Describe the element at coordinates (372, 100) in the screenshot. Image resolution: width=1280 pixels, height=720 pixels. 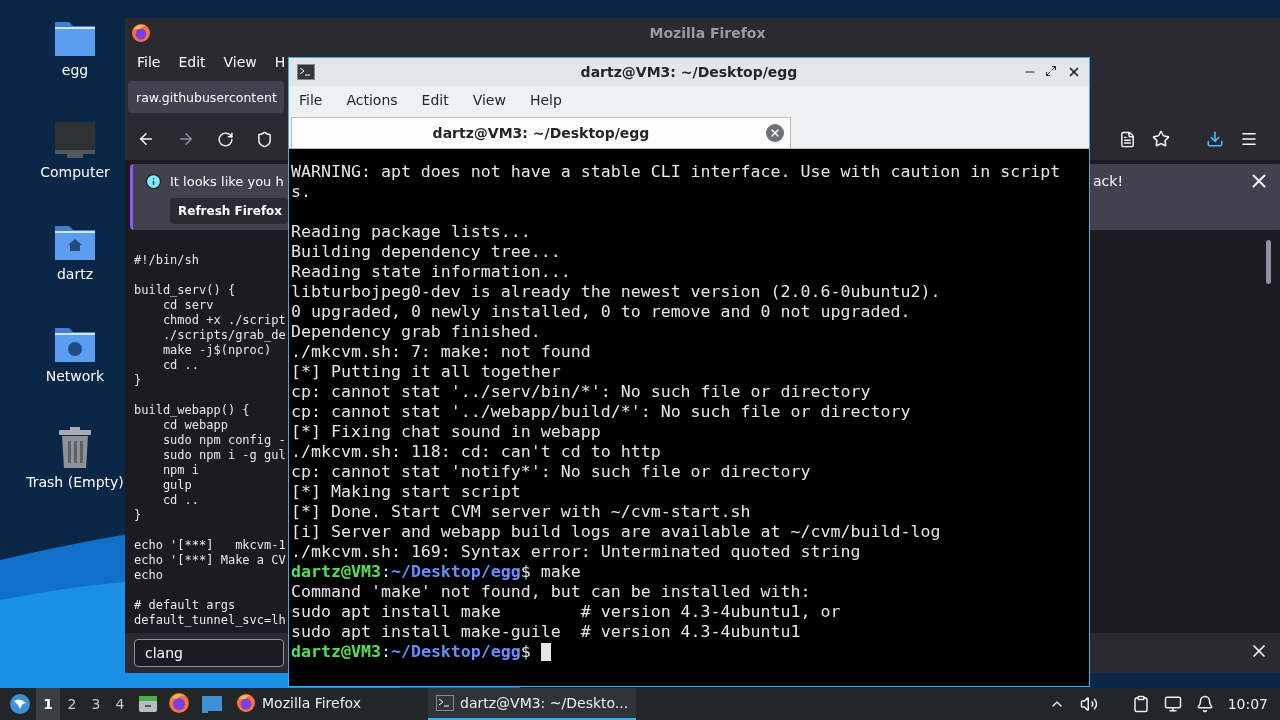
I see `menu-item: Actions` at that location.